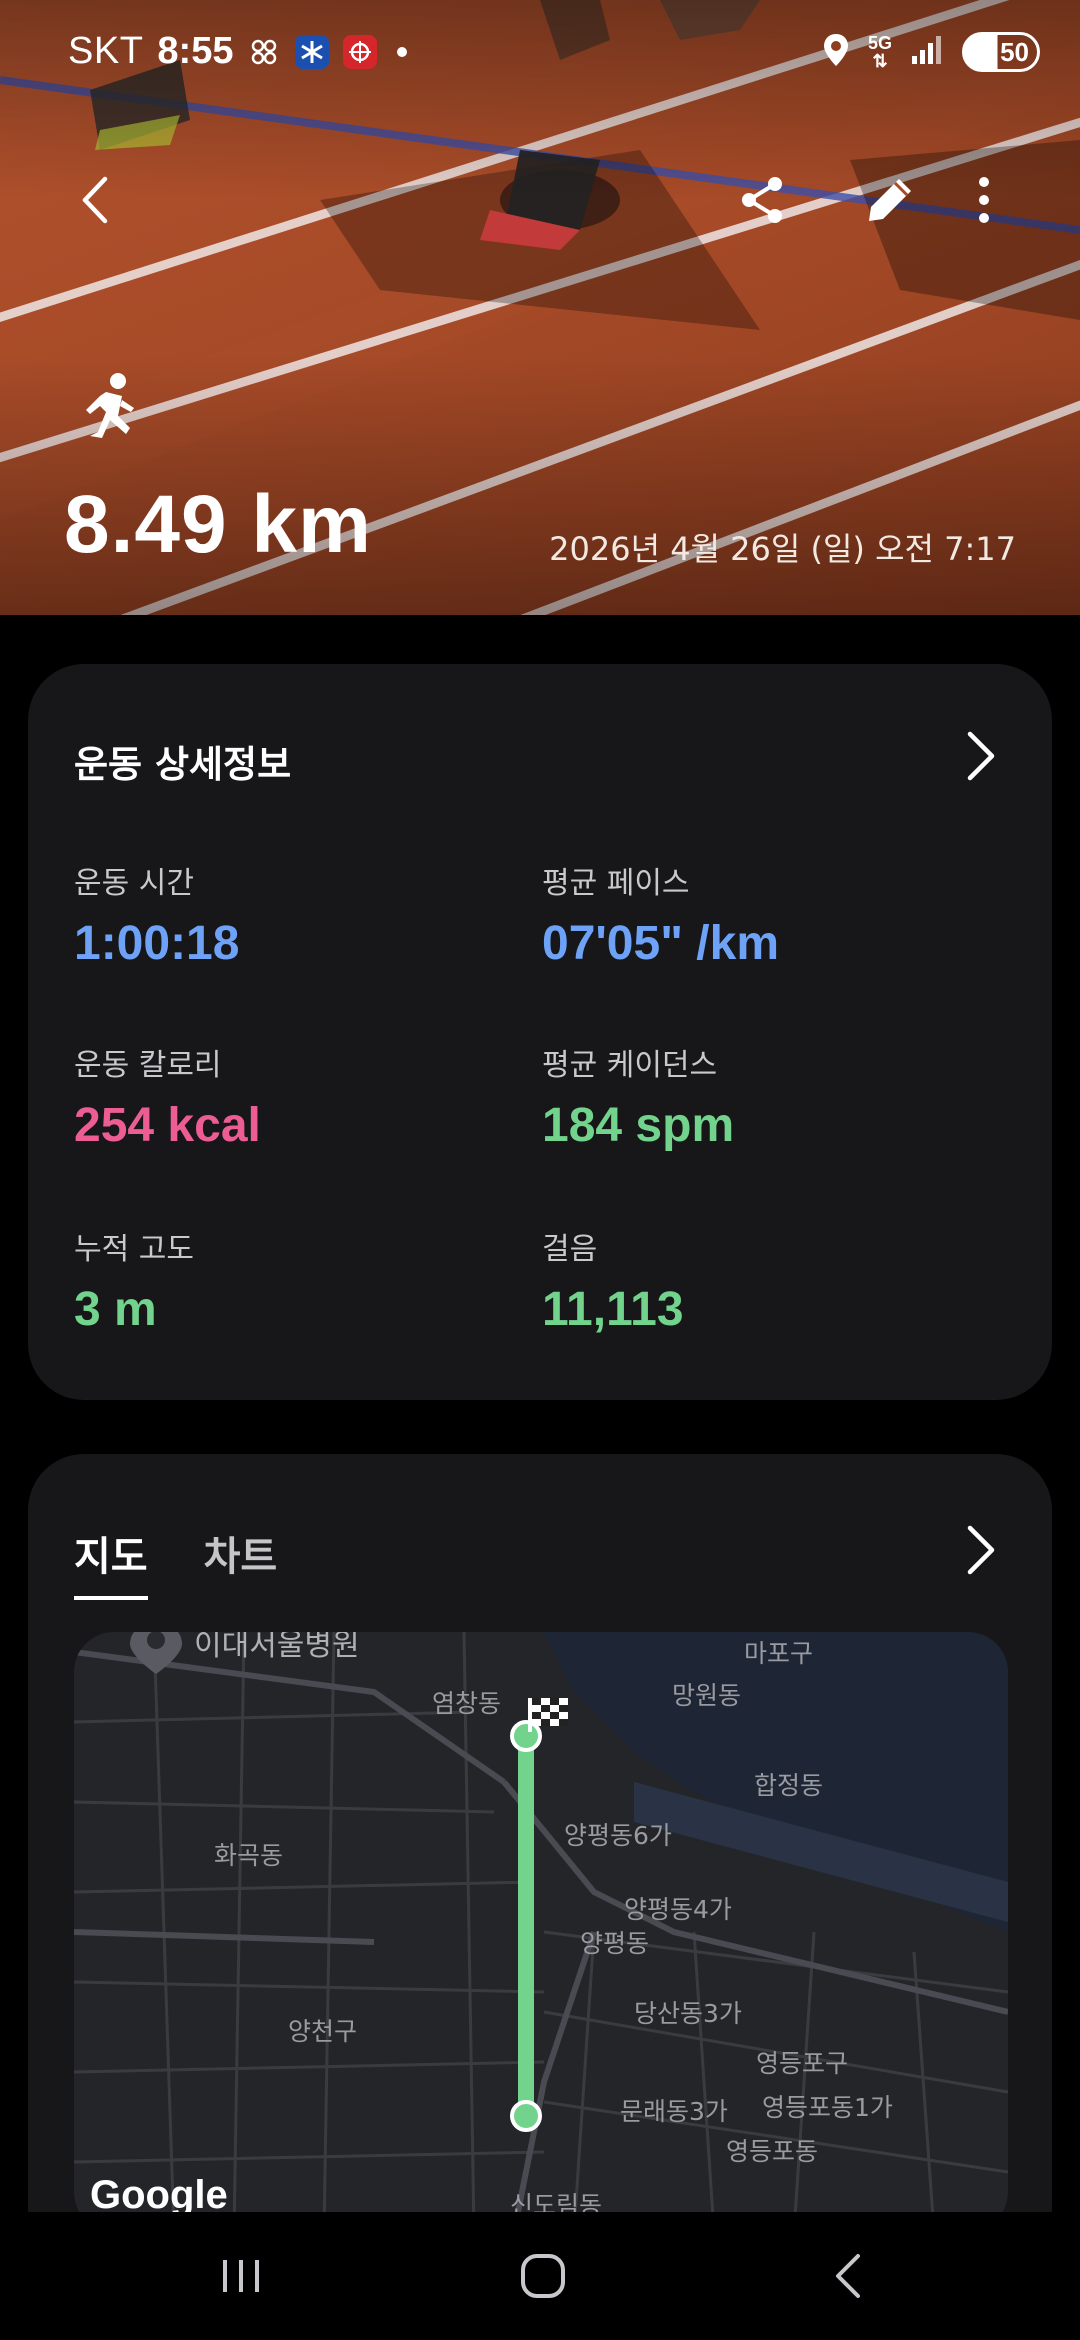  I want to click on map-label: 당산동3가, so click(688, 2013).